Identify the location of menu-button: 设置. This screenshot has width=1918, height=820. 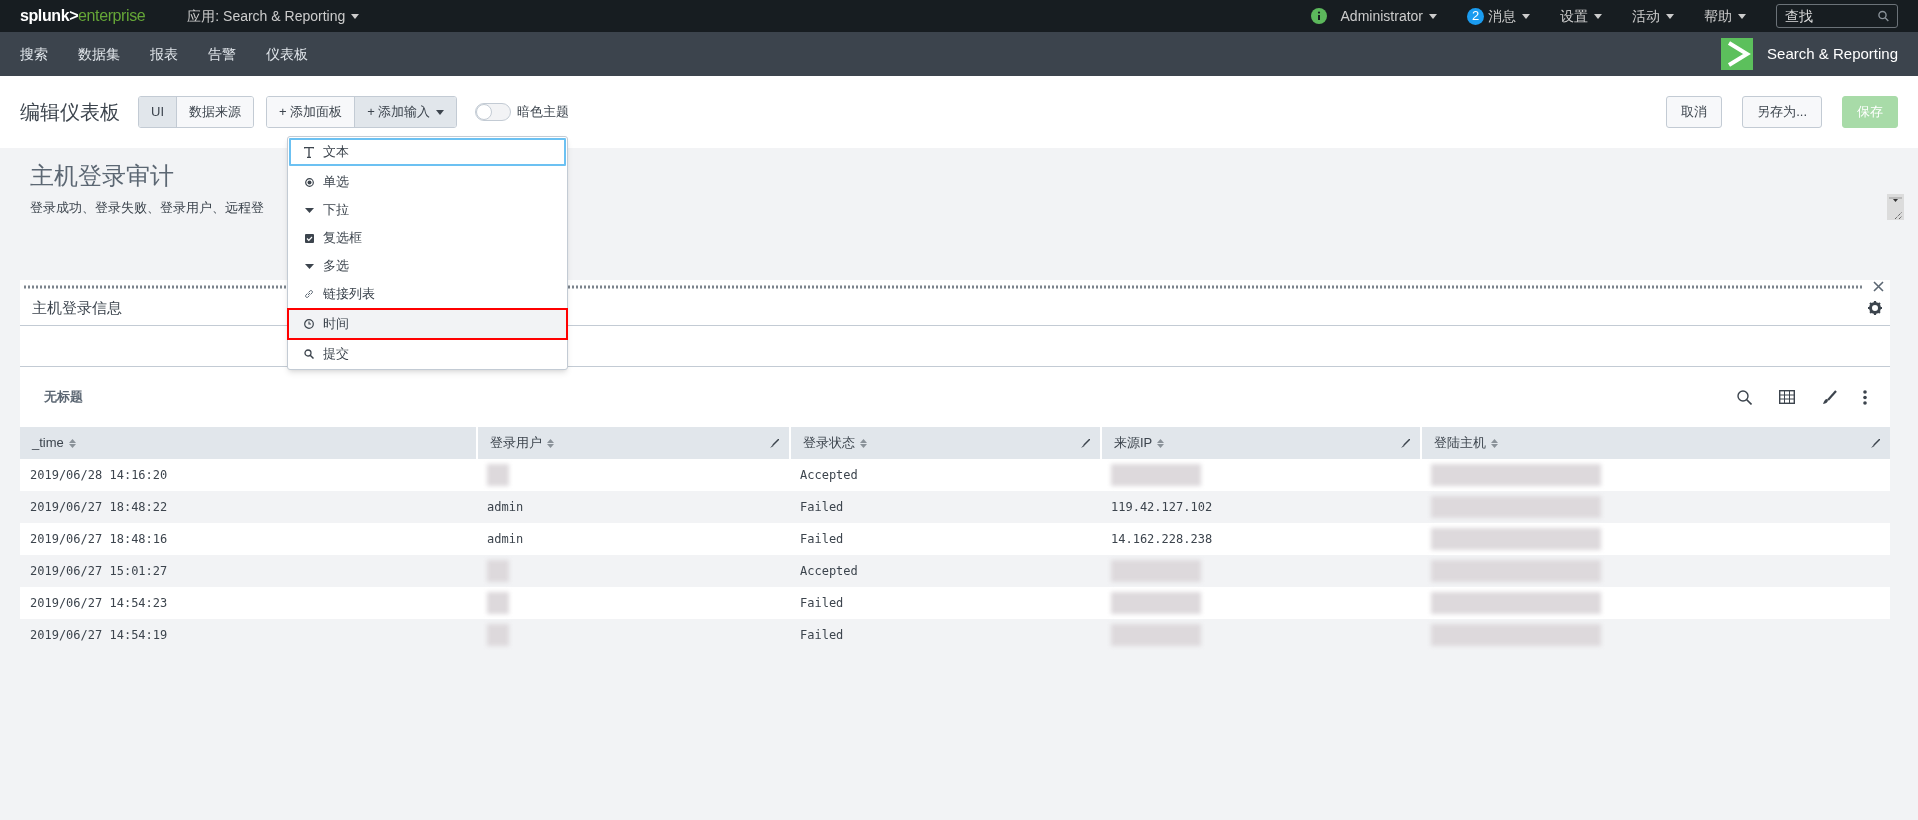
(1581, 16).